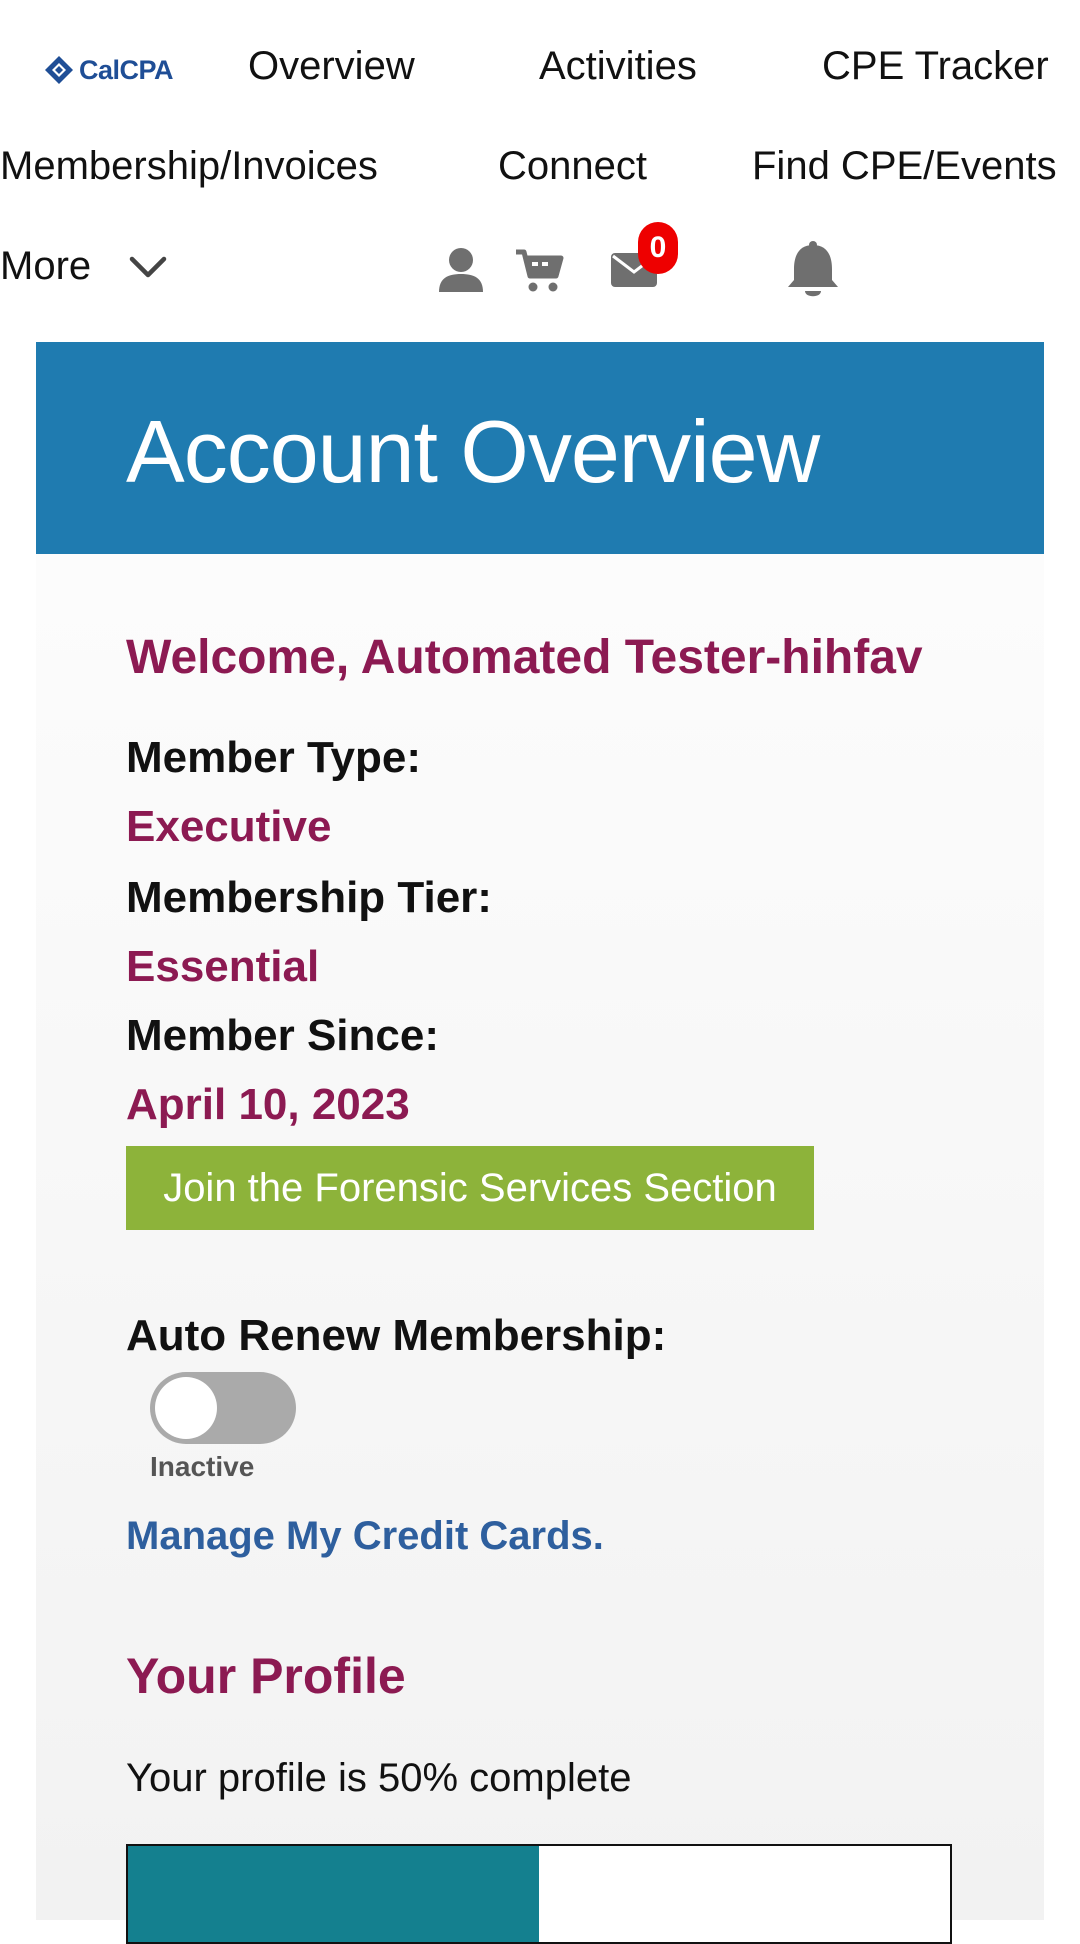 The height and width of the screenshot is (1944, 1080). What do you see at coordinates (59, 70) in the screenshot?
I see `calcpa-logo-mark-icon` at bounding box center [59, 70].